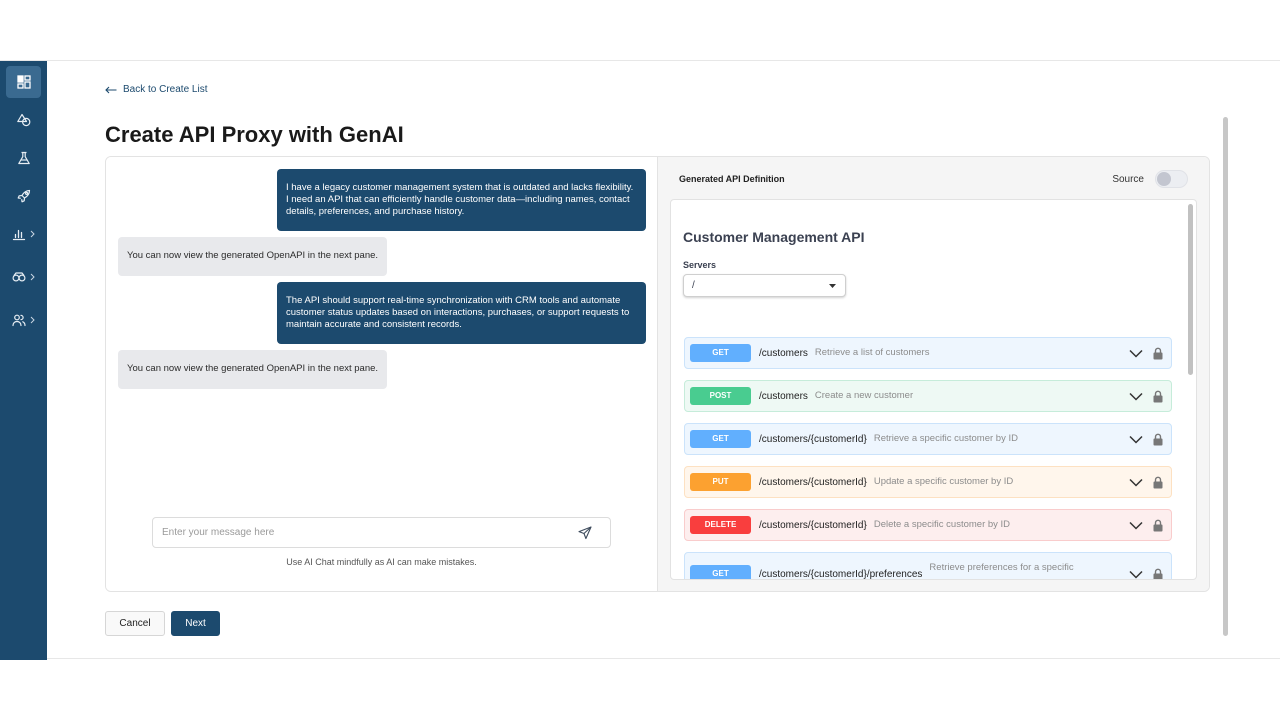 This screenshot has width=1280, height=720. Describe the element at coordinates (933, 179) in the screenshot. I see `definition-header: Generated API Definition Source` at that location.